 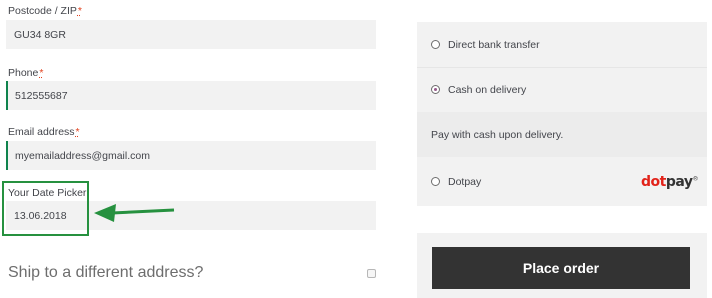 I want to click on highlight-box, so click(x=45, y=208).